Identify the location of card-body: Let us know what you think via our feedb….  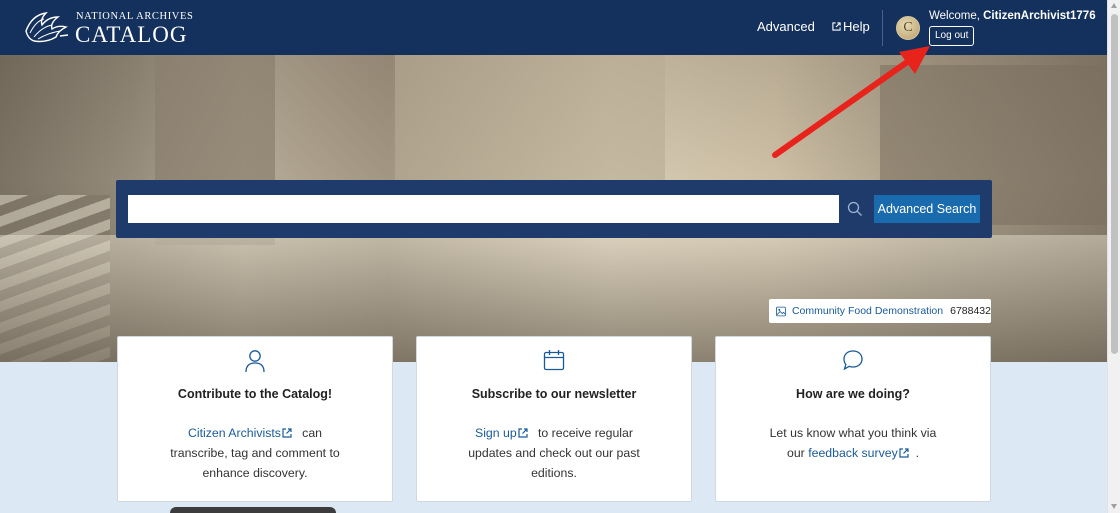
(853, 443).